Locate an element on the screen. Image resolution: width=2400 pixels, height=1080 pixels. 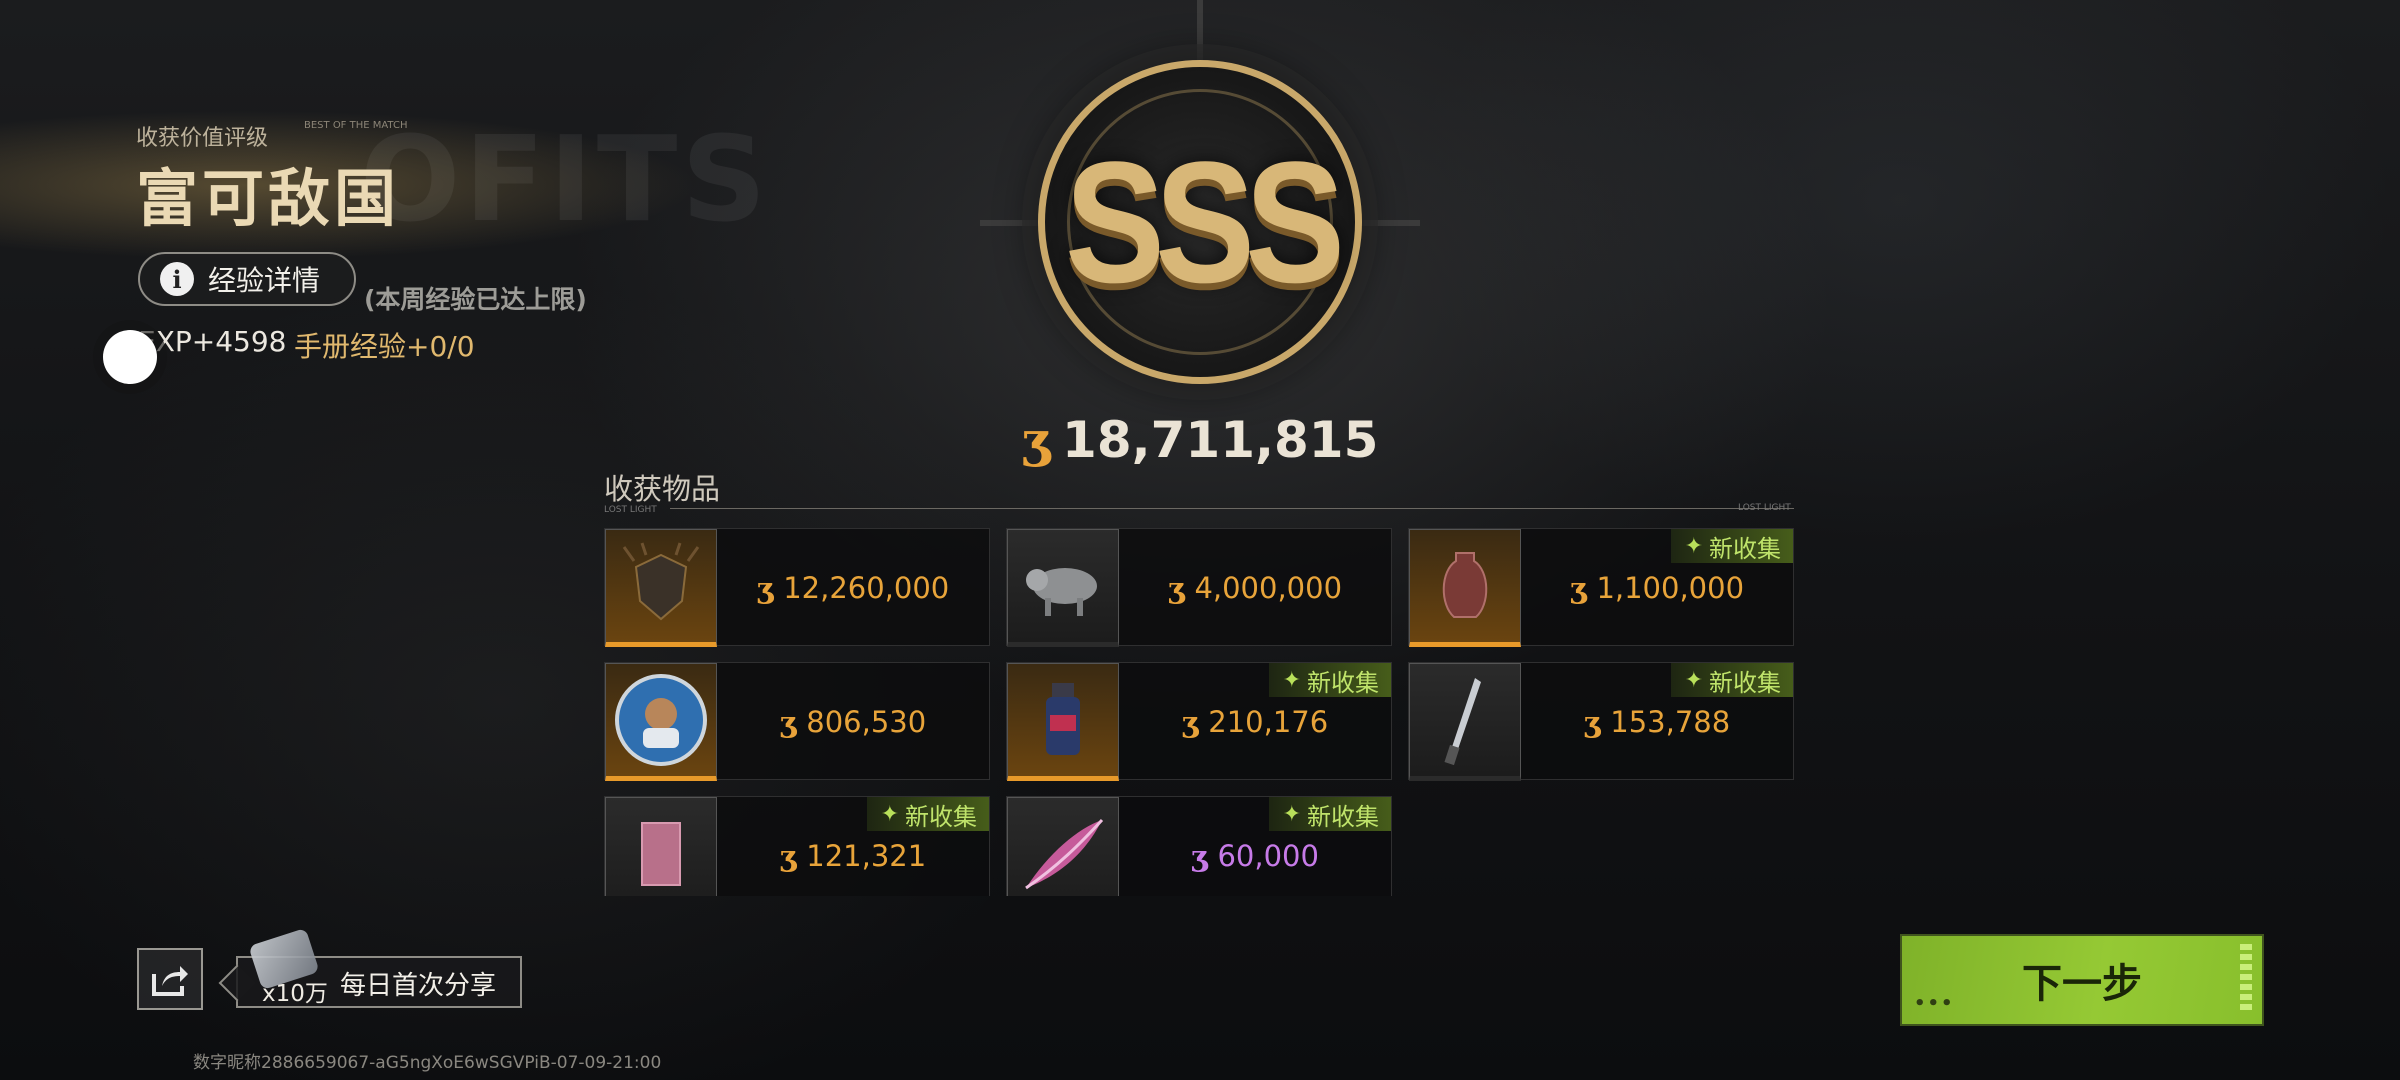
grade-text: SSS is located at coordinates (1204, 221).